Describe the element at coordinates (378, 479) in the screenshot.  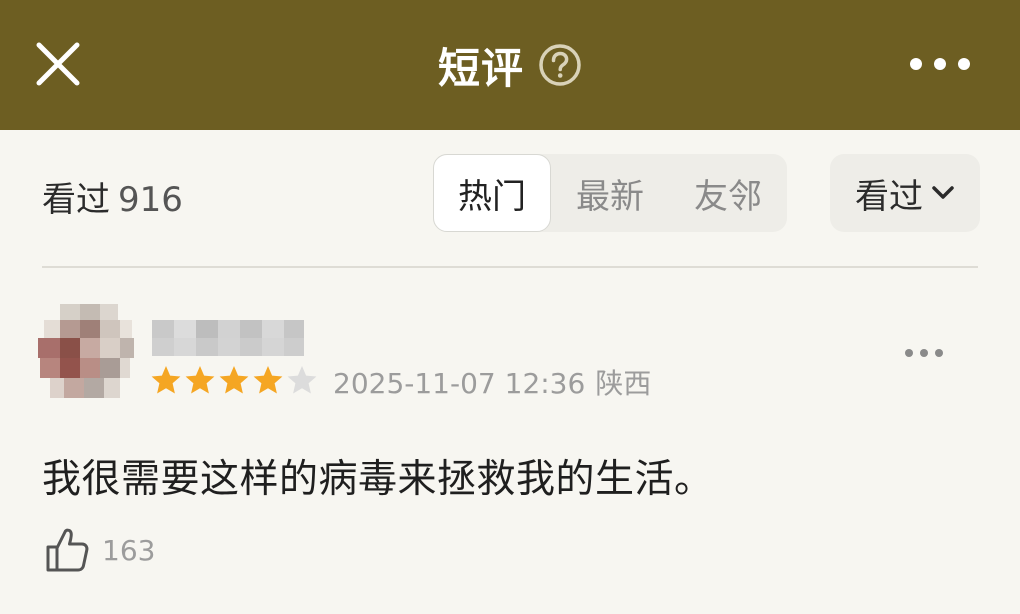
I see `comment-body: 我很需要这样的病毒来拯救我的生活。` at that location.